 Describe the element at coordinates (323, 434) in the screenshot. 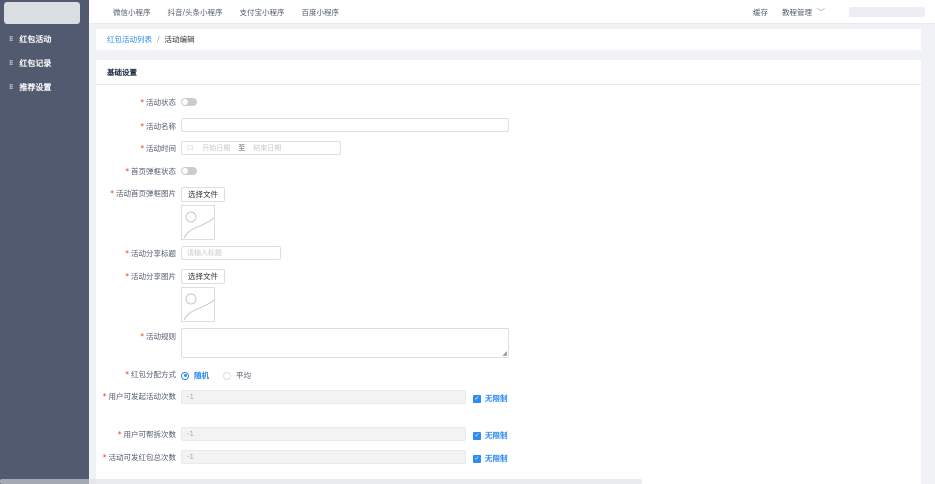

I see `help-times-input: -1` at that location.